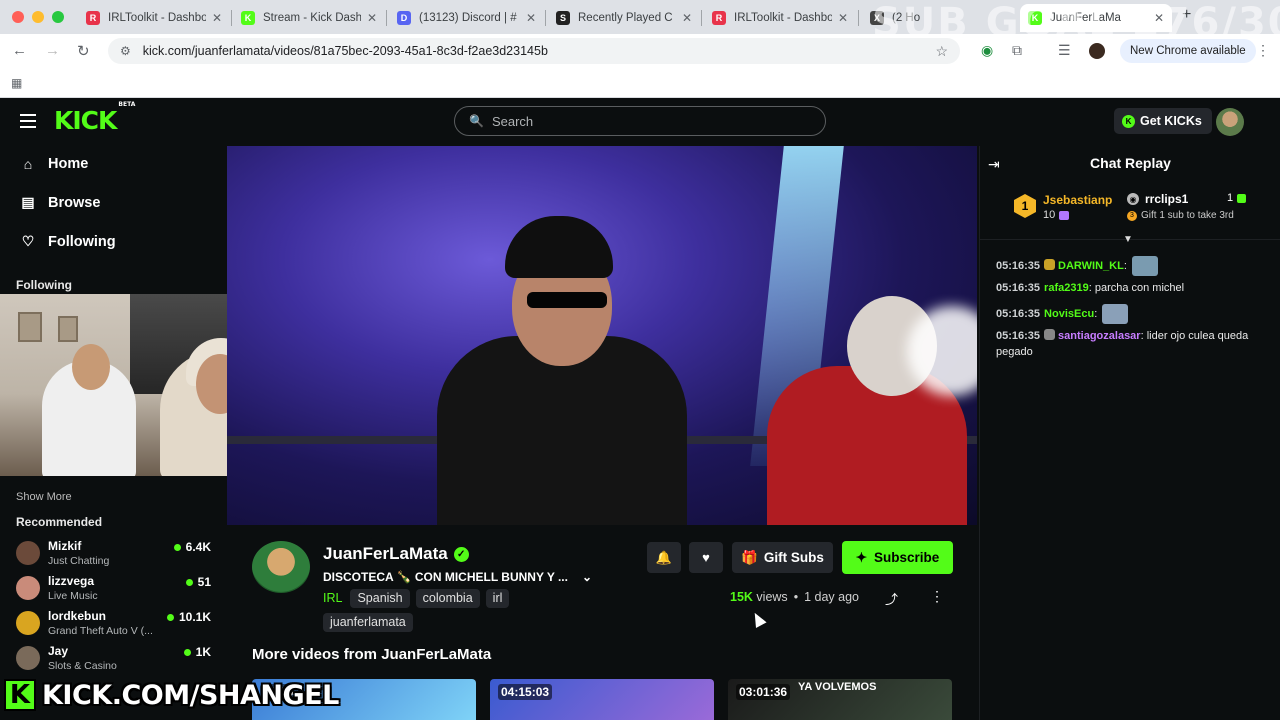 This screenshot has height=720, width=1280. I want to click on media-controls-icon: ☰, so click(1064, 50).